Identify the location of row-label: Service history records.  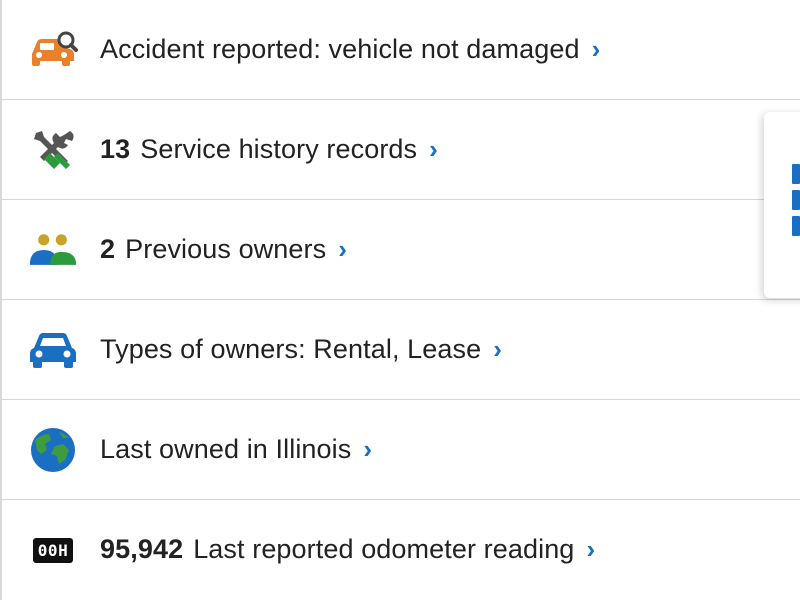
(279, 148).